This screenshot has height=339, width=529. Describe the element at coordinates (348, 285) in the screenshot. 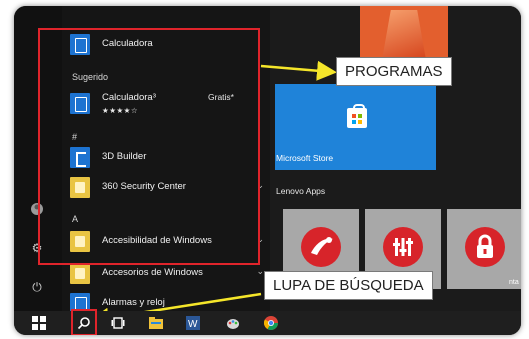

I see `search-callout: LUPA DE BÚSQUEDA` at that location.